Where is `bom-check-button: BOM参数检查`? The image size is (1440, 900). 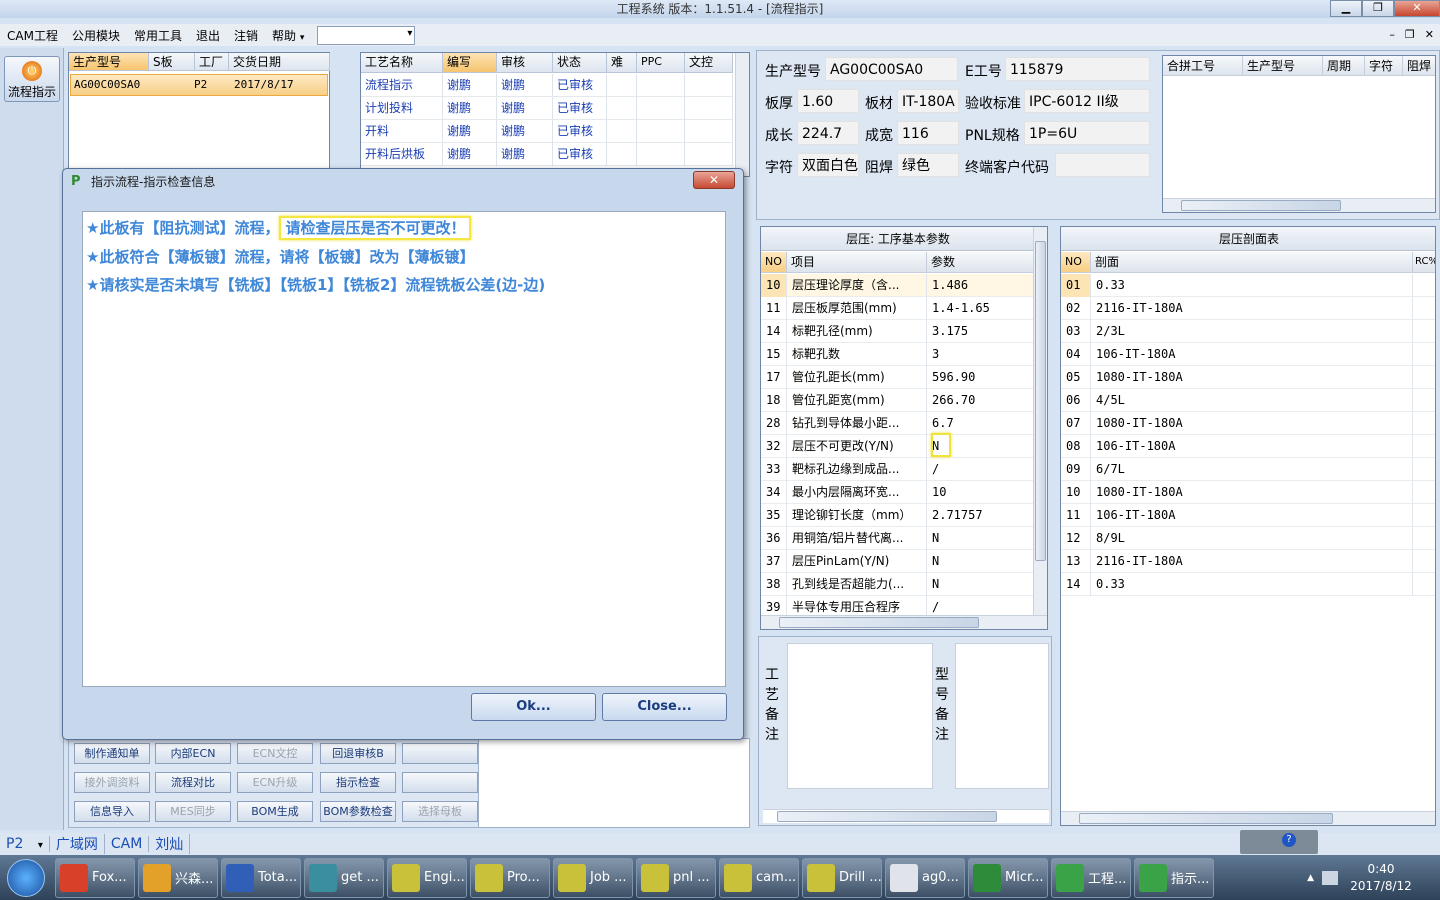
bom-check-button: BOM参数检查 is located at coordinates (358, 811).